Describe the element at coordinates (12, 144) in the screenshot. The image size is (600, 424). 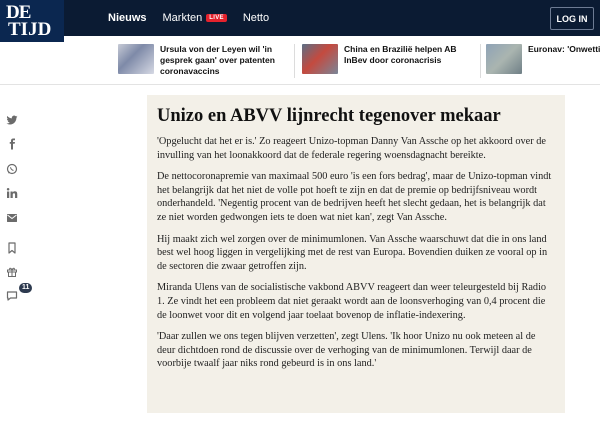
I see `facebook-icon` at that location.